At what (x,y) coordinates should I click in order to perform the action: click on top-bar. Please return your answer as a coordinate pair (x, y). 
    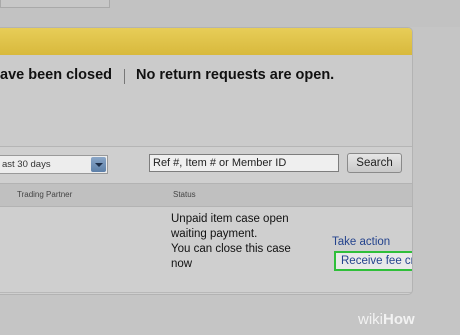
    Looking at the image, I should click on (230, 13).